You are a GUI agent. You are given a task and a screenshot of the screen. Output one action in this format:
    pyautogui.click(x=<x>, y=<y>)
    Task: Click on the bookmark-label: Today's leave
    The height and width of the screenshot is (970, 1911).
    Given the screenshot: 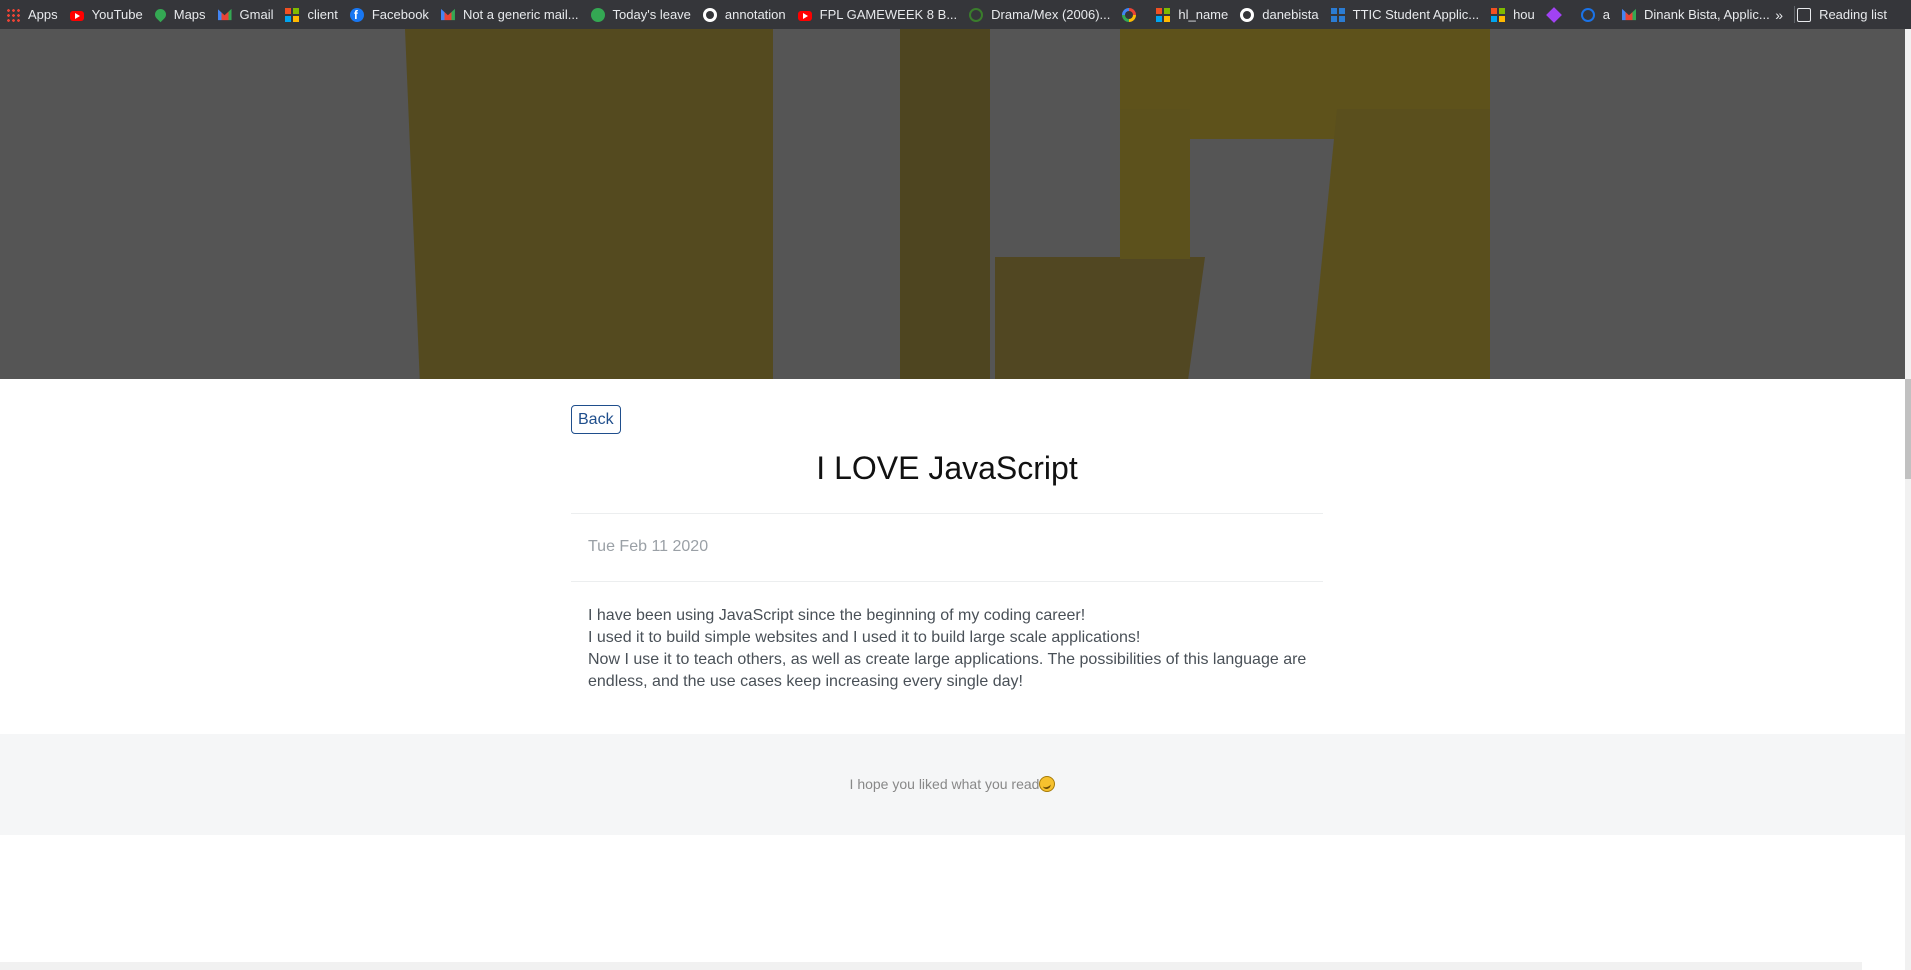 What is the action you would take?
    pyautogui.click(x=651, y=14)
    